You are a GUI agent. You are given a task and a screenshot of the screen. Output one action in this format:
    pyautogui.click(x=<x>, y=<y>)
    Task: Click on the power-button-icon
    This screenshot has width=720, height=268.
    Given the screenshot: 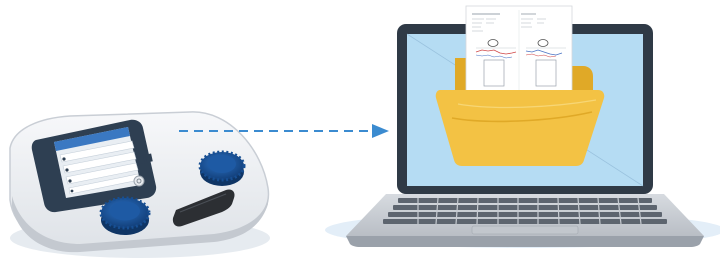 What is the action you would take?
    pyautogui.click(x=139, y=181)
    